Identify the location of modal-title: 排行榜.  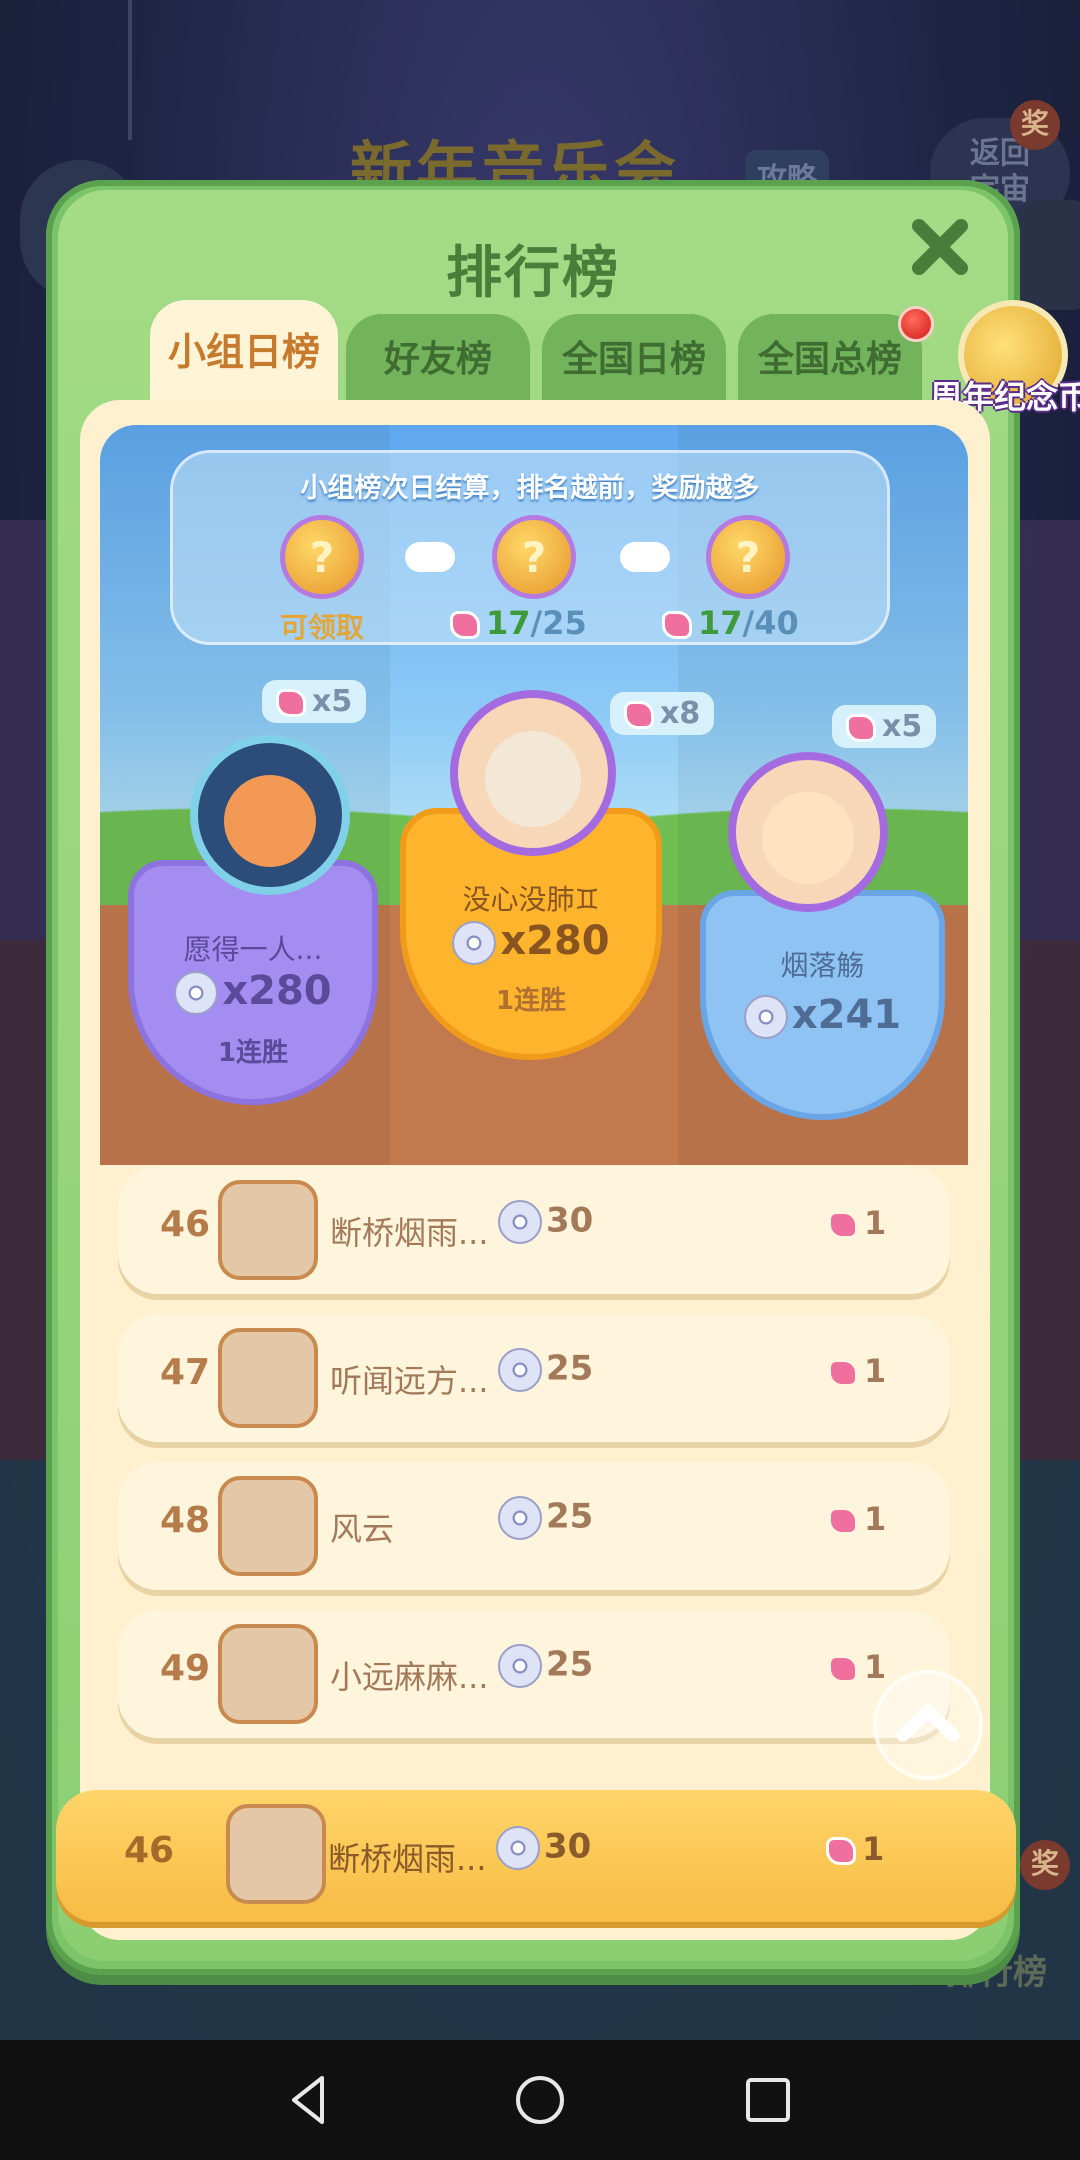
(533, 273).